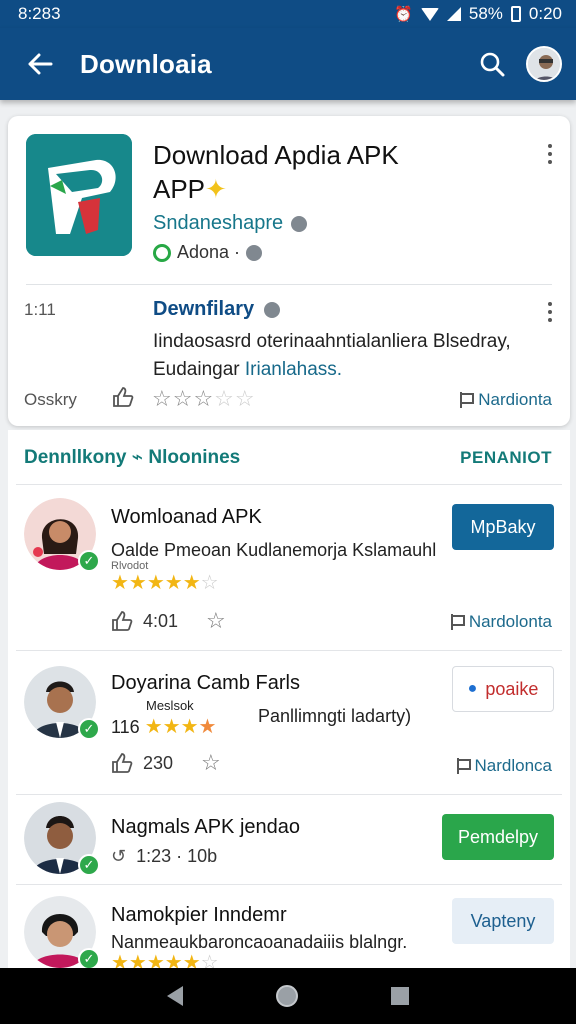 Image resolution: width=576 pixels, height=1024 pixels. Describe the element at coordinates (162, 252) in the screenshot. I see `check-circle-icon` at that location.